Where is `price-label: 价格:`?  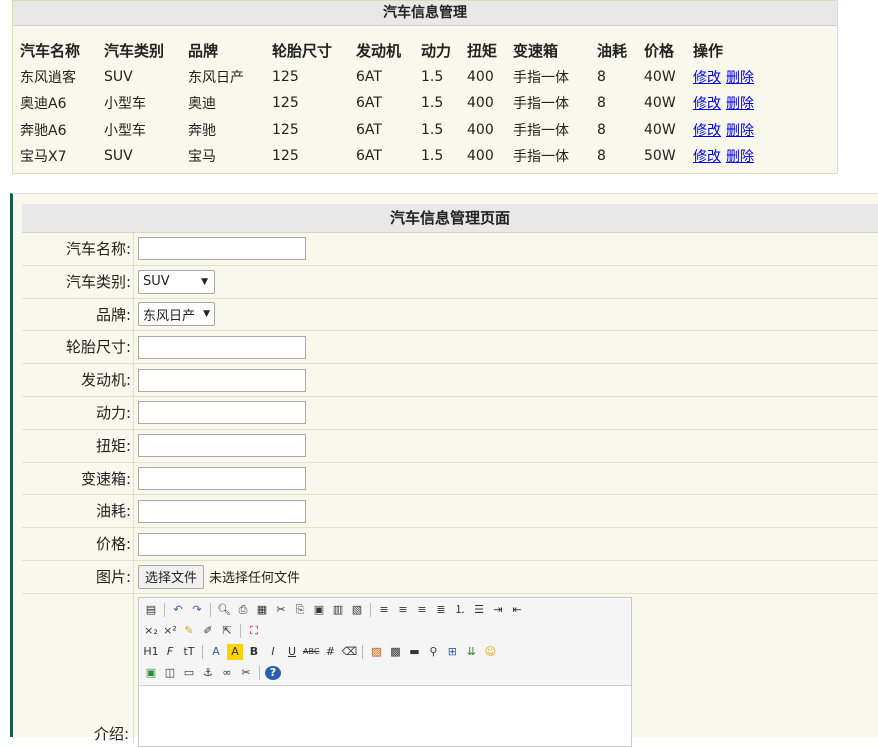 price-label: 价格: is located at coordinates (78, 544).